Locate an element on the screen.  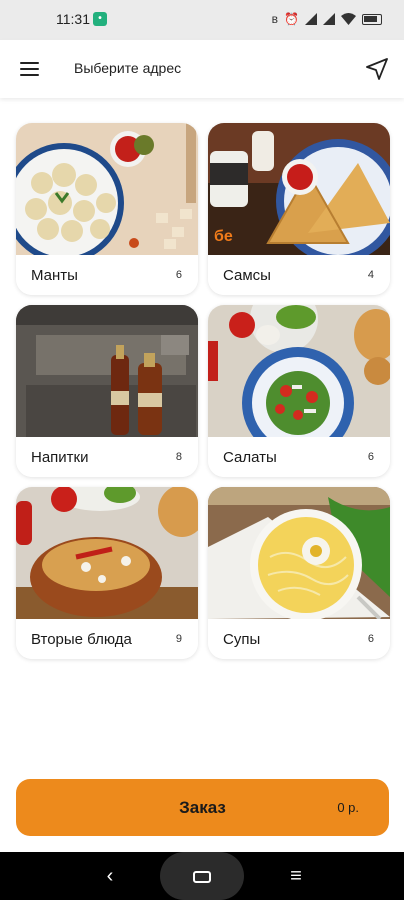
card-footer: Вторые блюда 9 is located at coordinates (107, 639).